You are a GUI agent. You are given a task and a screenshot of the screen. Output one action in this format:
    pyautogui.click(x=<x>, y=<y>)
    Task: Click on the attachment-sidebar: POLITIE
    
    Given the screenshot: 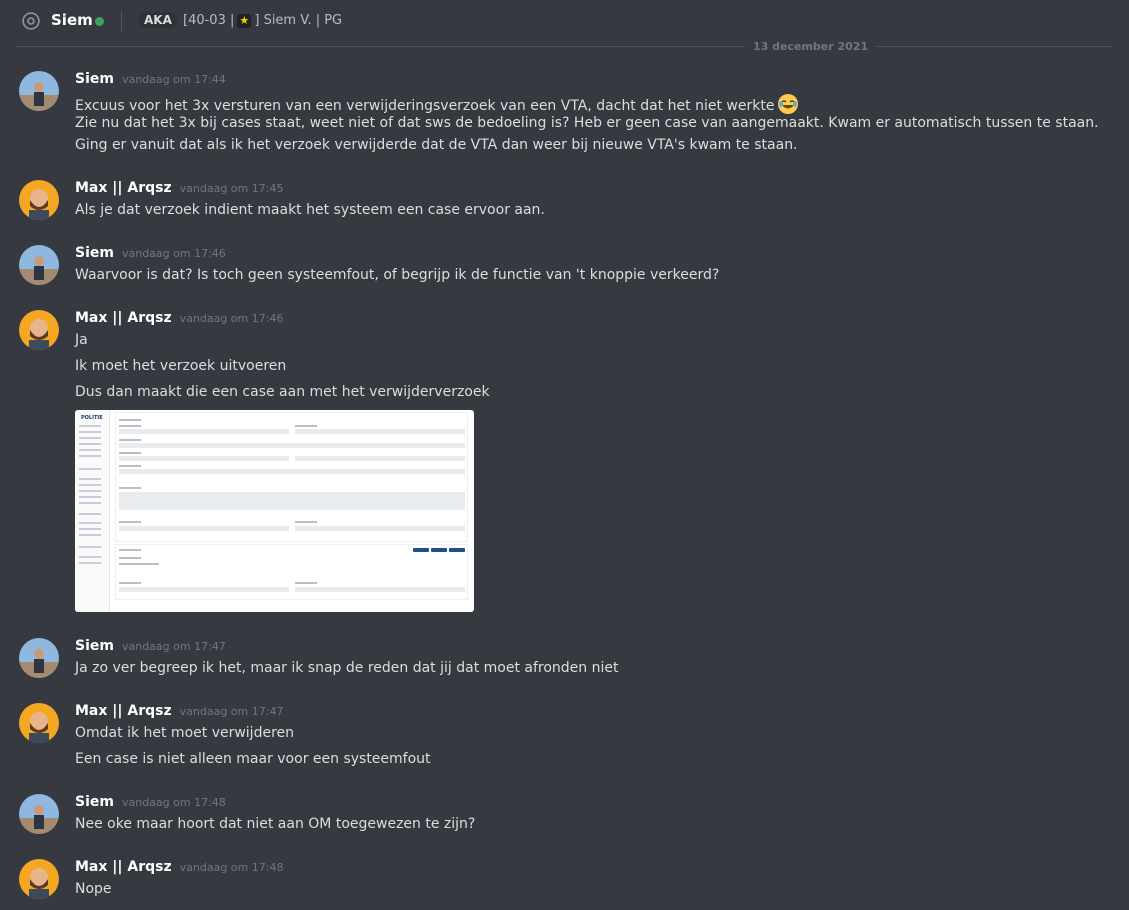 What is the action you would take?
    pyautogui.click(x=92, y=511)
    